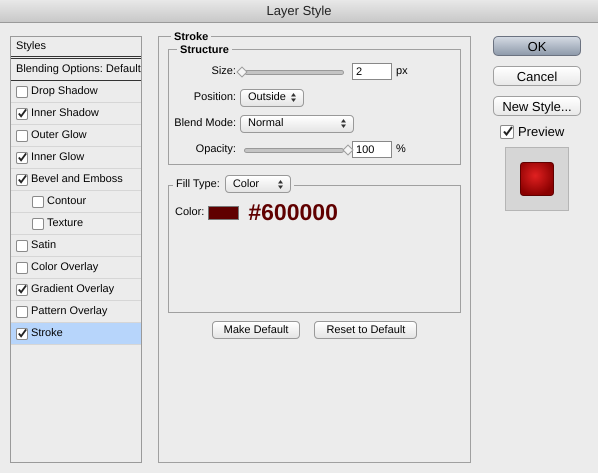 The width and height of the screenshot is (598, 473). I want to click on field-label: Fill Type:, so click(198, 184).